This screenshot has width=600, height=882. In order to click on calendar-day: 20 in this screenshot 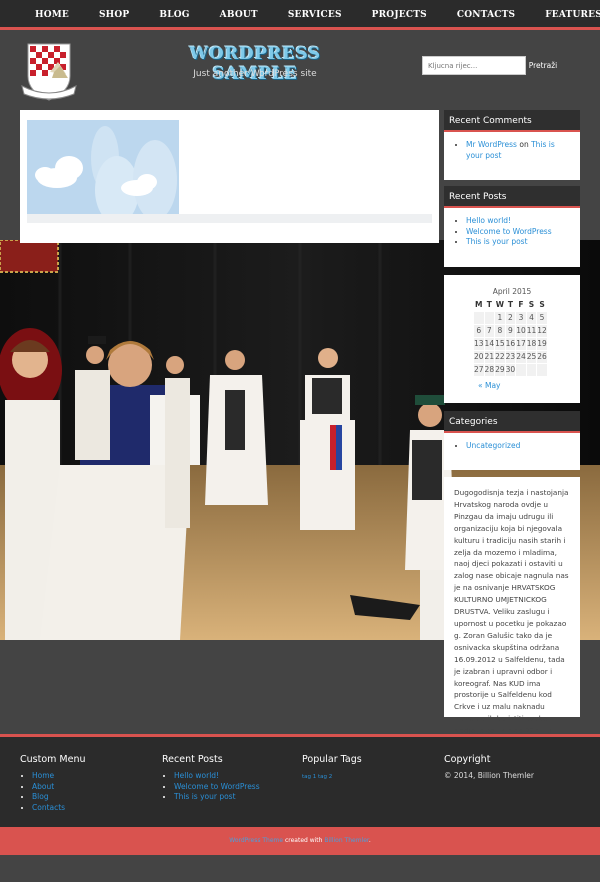, I will do `click(479, 356)`.